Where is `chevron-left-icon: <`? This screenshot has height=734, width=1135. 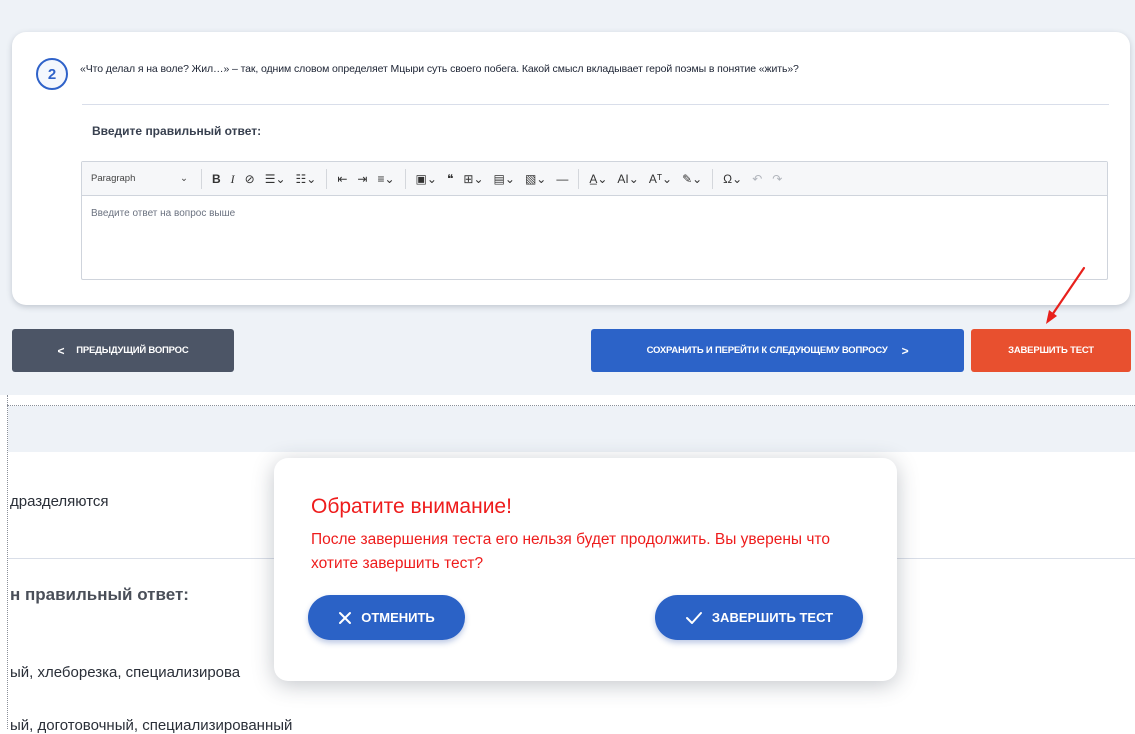 chevron-left-icon: < is located at coordinates (61, 350).